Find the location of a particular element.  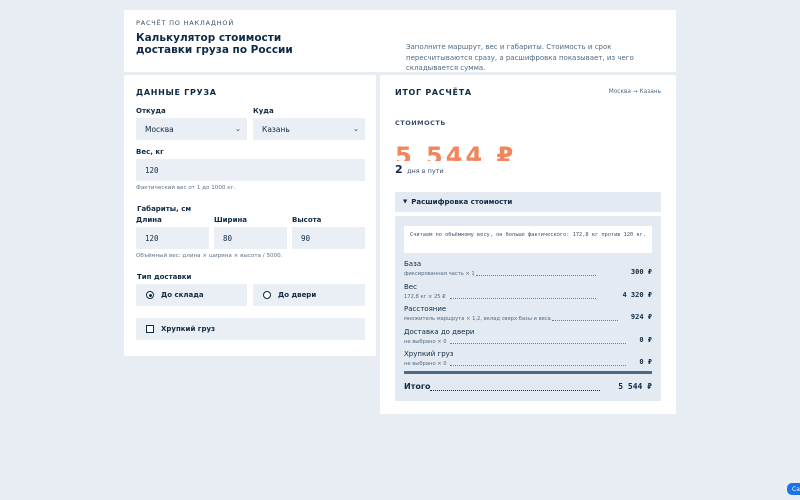

row-subtitle: 172,8 кг × 25 ₽ is located at coordinates (425, 297).